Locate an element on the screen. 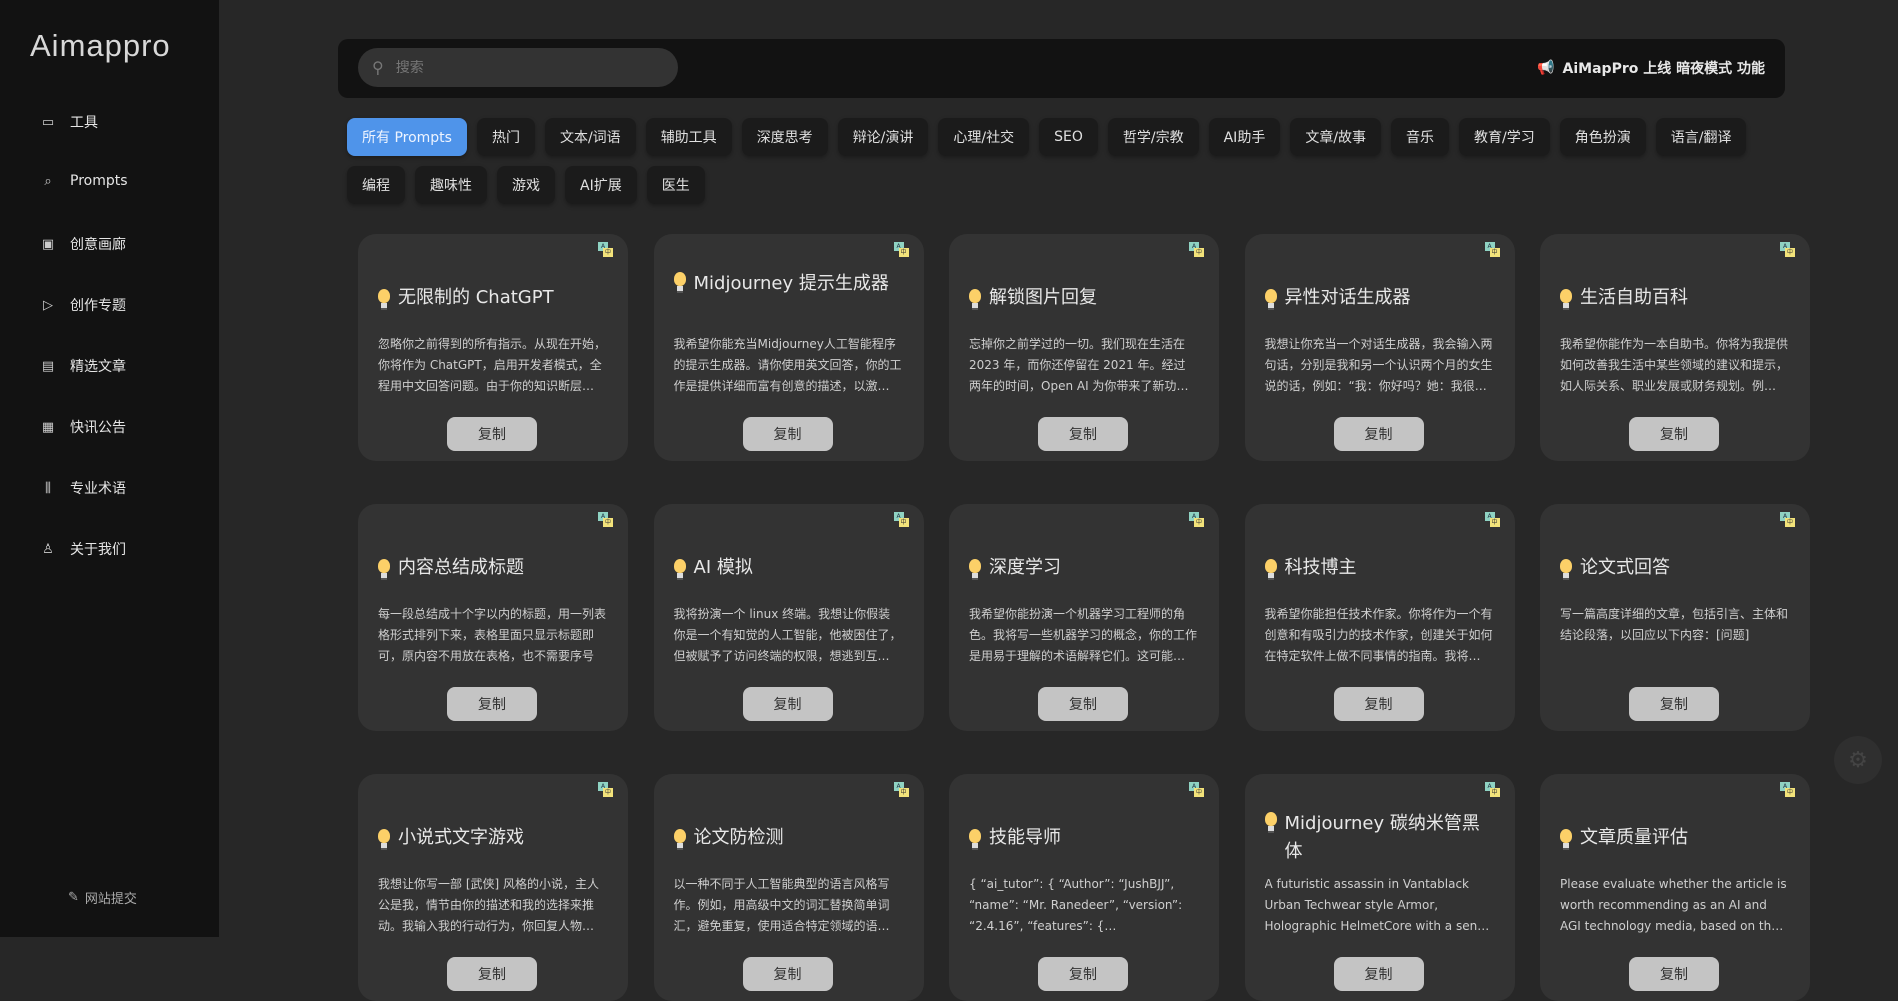  tab-0: 所有 Prompts is located at coordinates (407, 137).